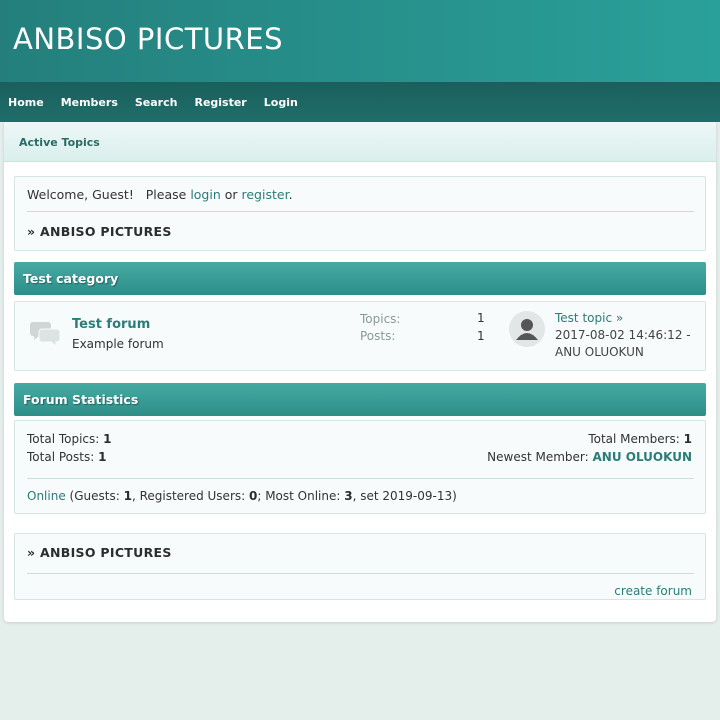 The height and width of the screenshot is (720, 720). I want to click on welcome-suffix: ., so click(290, 194).